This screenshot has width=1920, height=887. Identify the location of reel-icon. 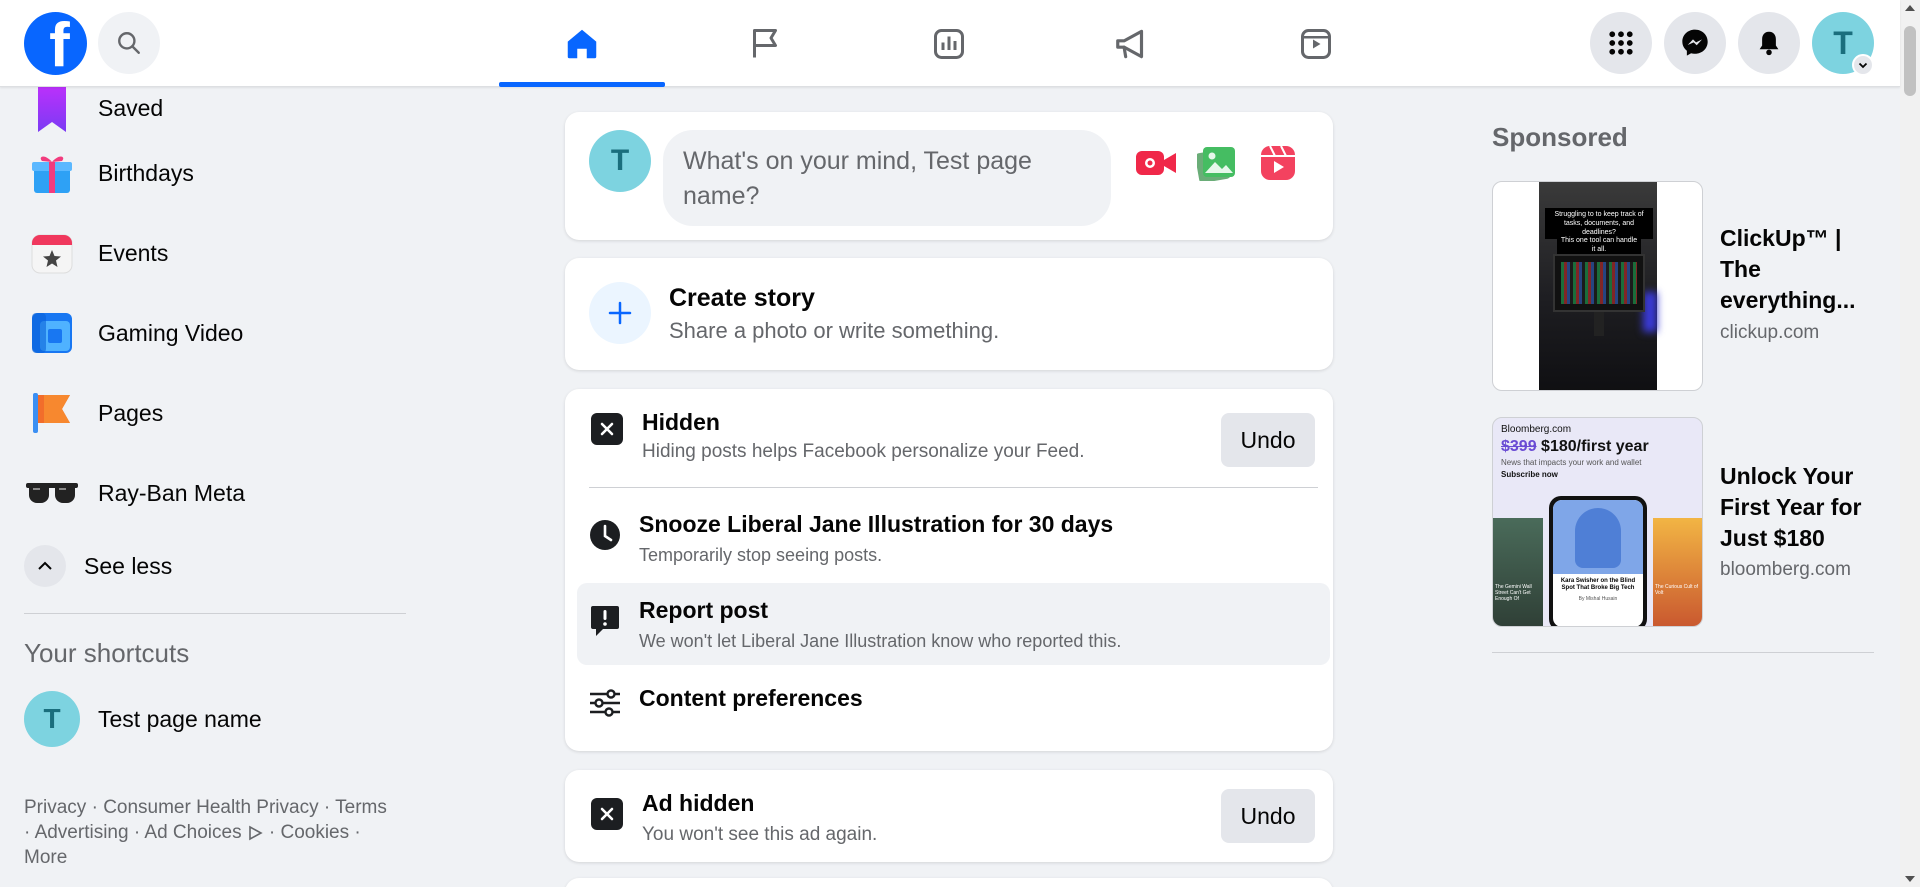
(1278, 162).